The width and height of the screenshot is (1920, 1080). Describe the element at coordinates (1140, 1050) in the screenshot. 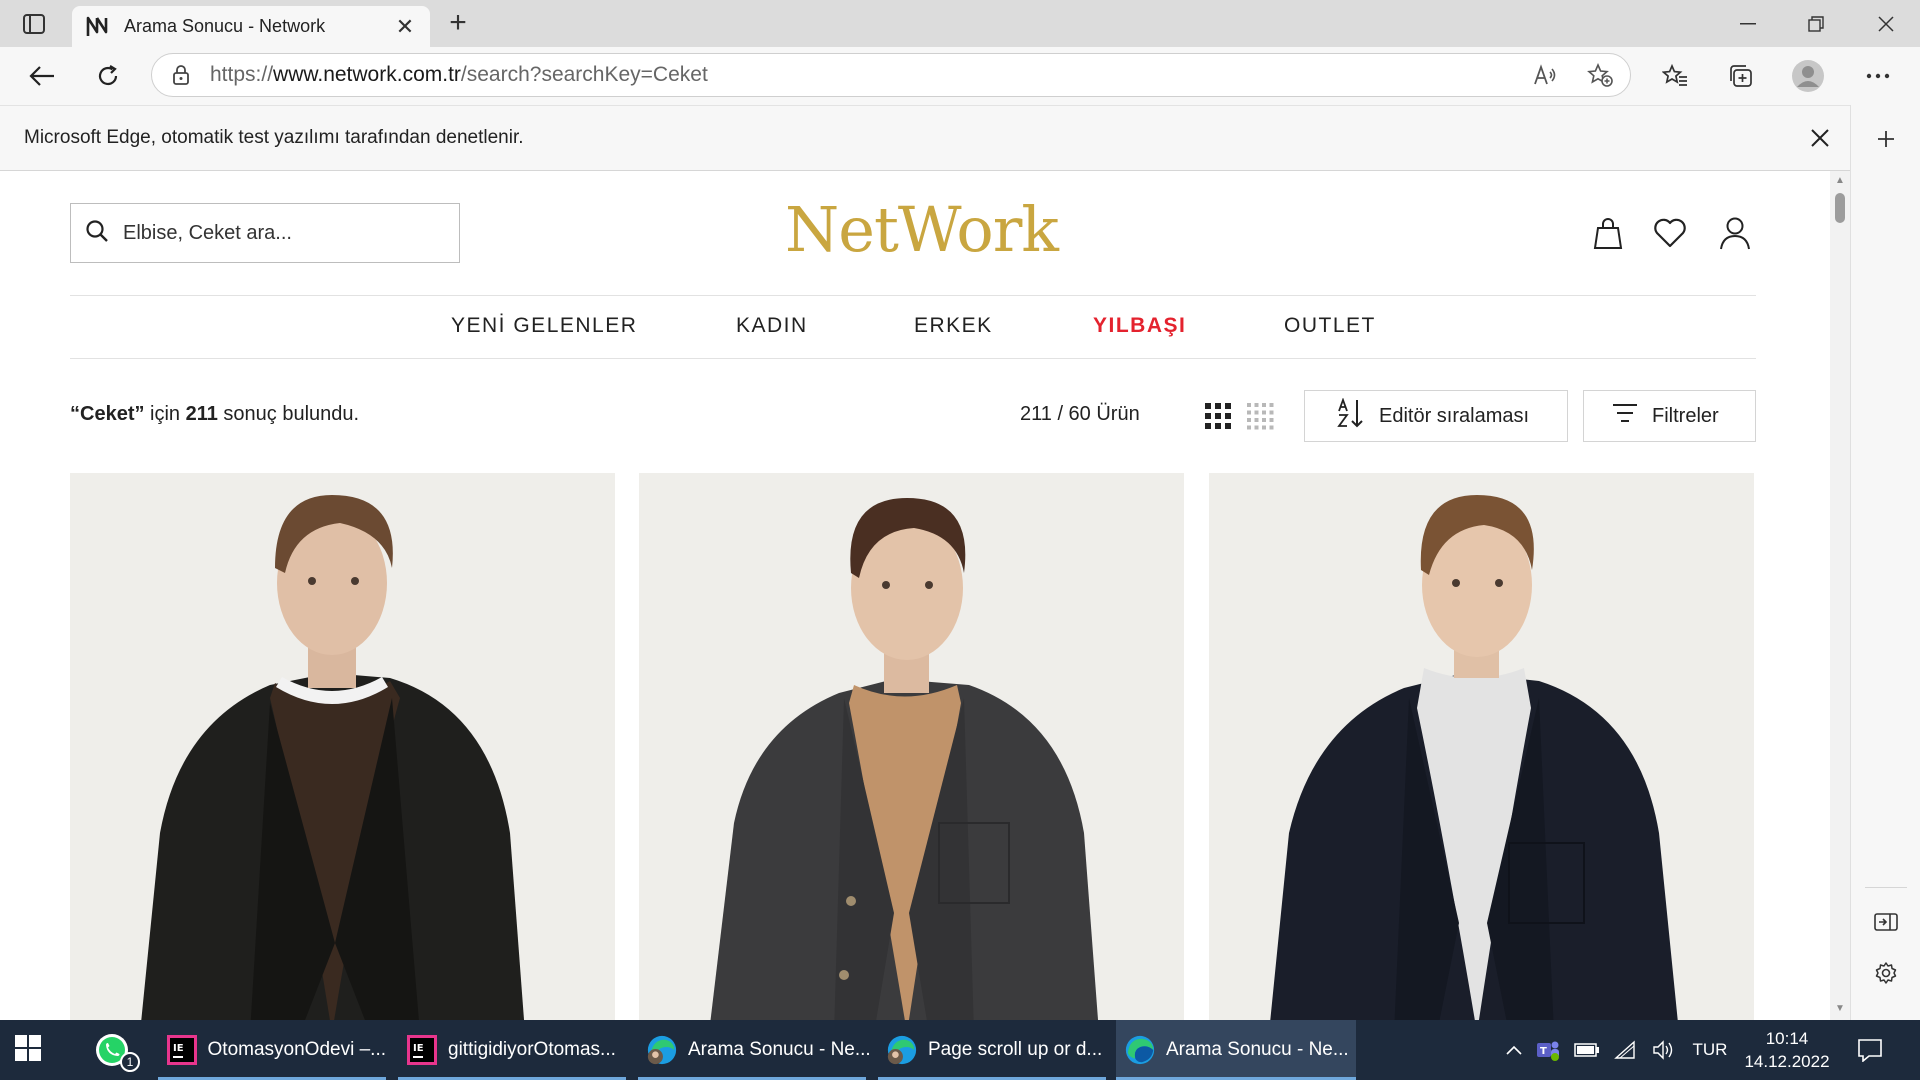

I see `edge-icon` at that location.